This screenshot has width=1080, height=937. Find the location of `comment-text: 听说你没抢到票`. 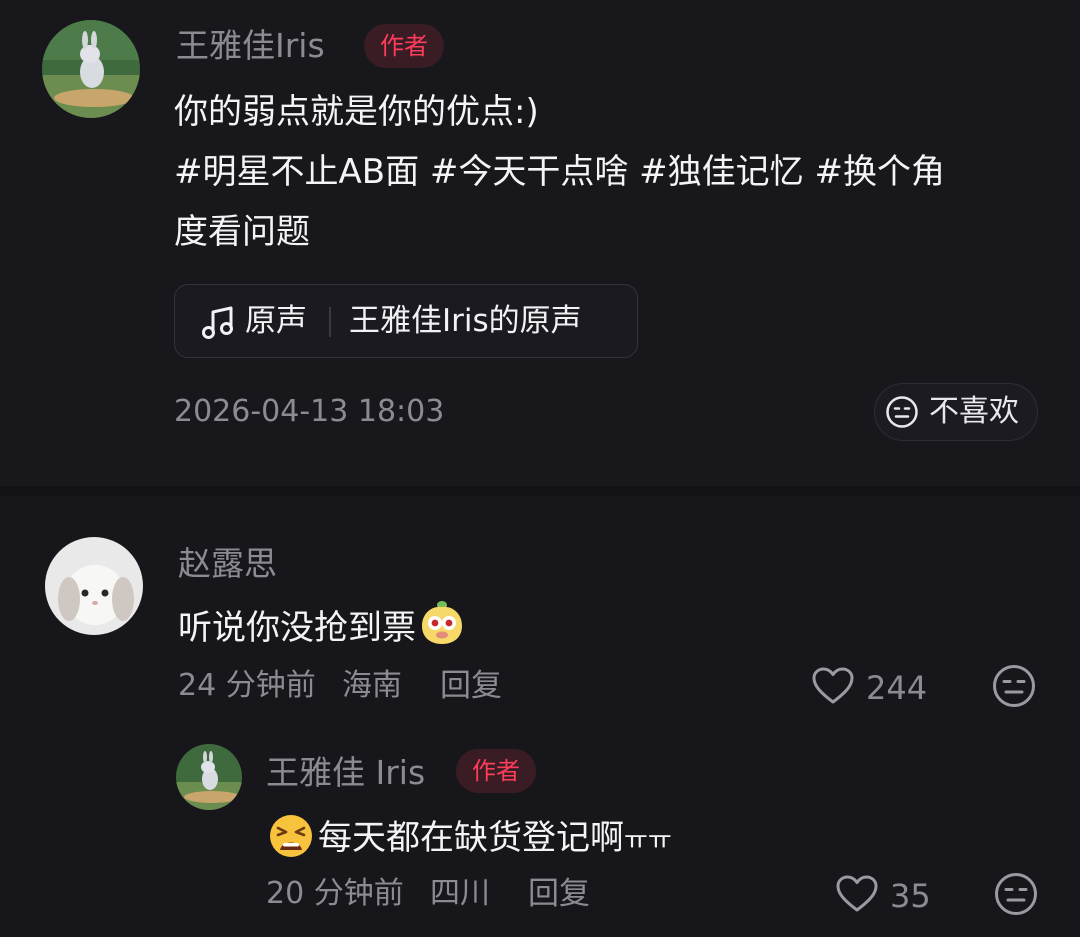

comment-text: 听说你没抢到票 is located at coordinates (322, 632).